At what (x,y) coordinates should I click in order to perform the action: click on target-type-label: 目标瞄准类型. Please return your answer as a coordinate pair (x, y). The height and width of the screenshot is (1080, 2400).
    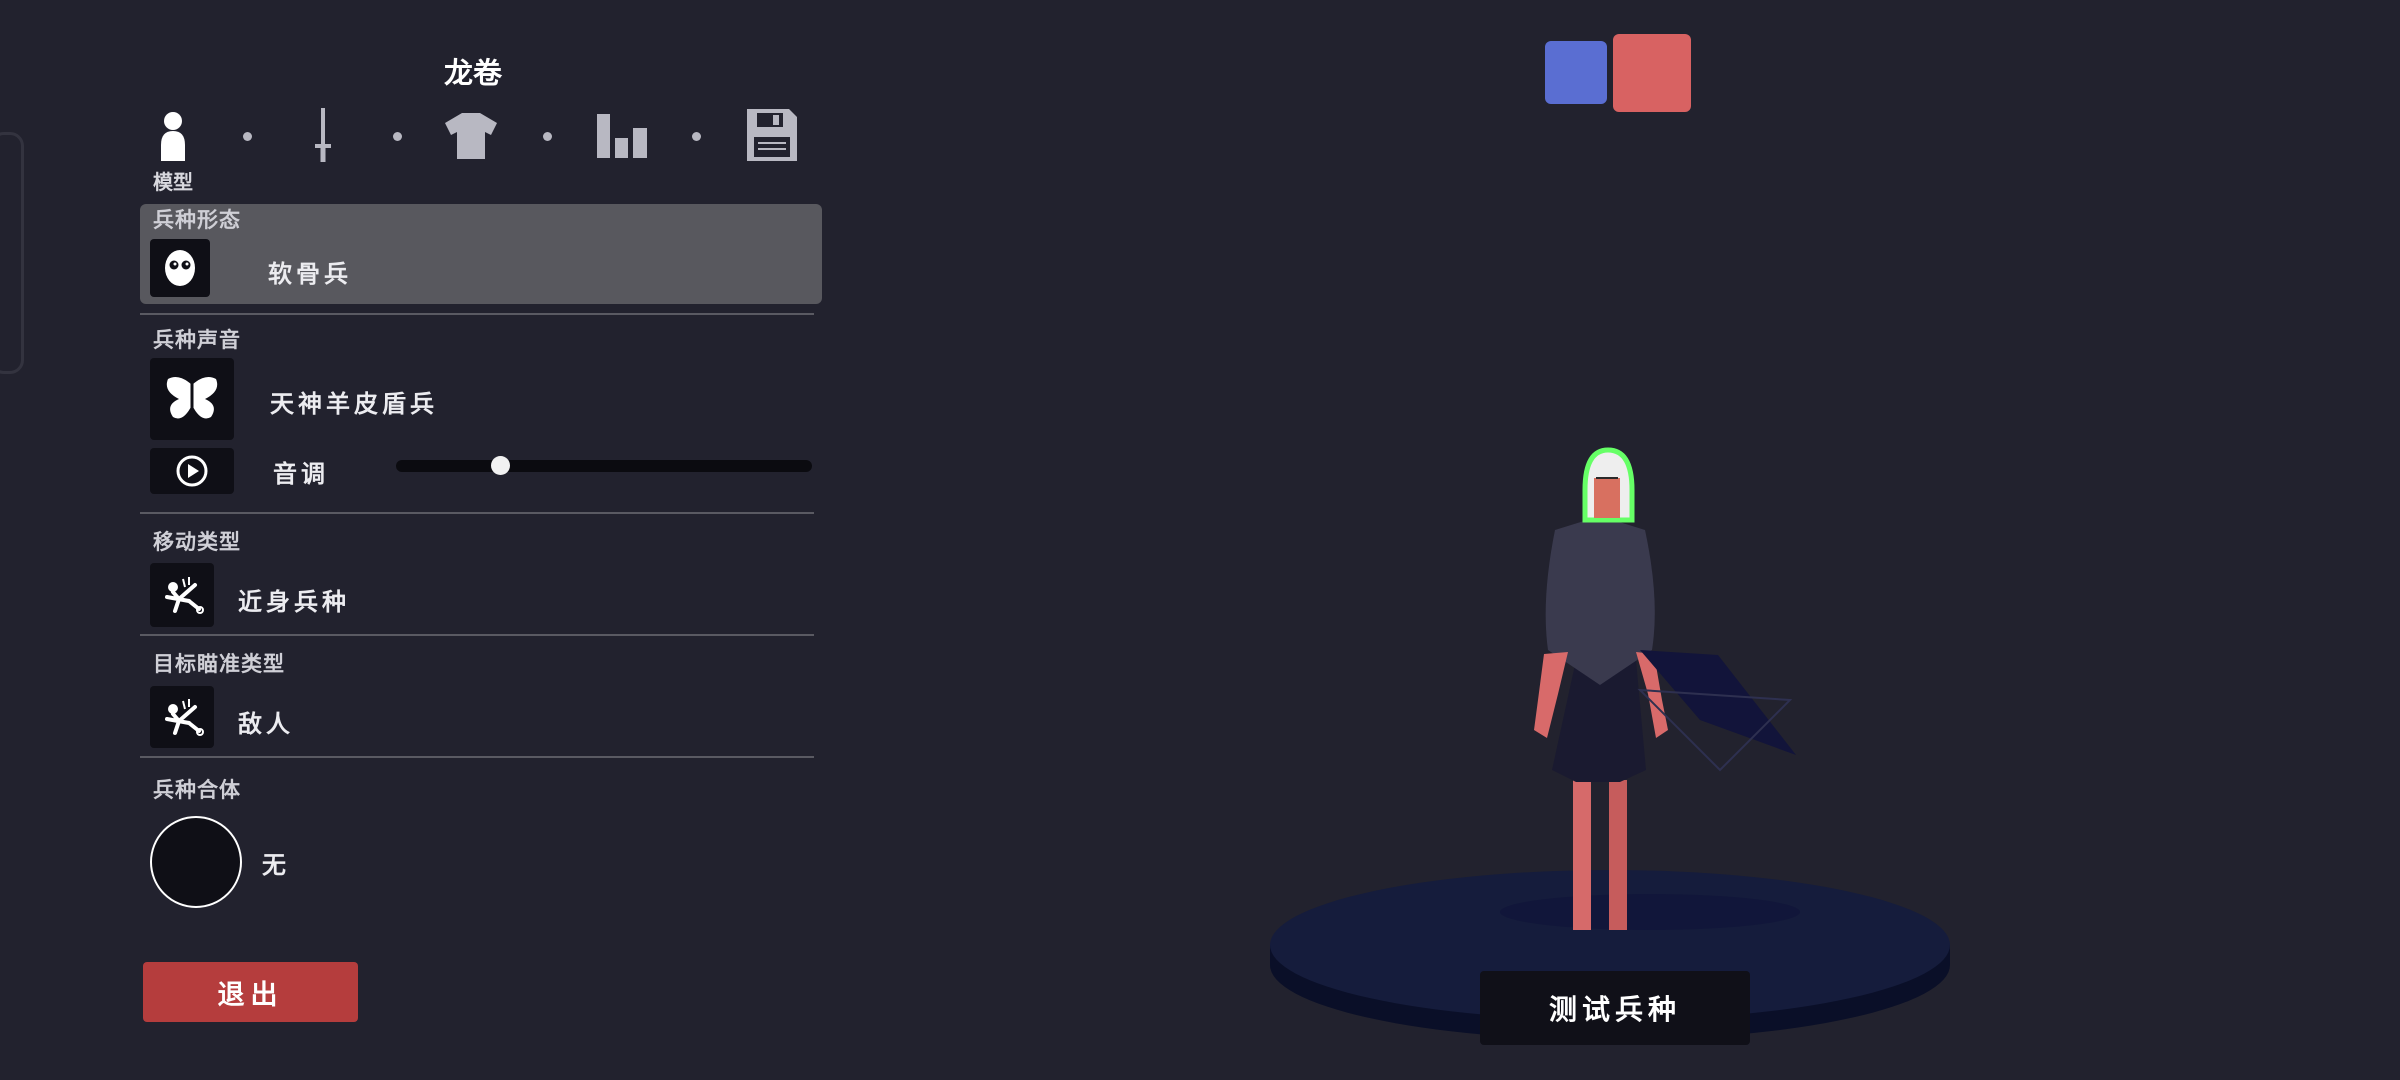
    Looking at the image, I should click on (219, 664).